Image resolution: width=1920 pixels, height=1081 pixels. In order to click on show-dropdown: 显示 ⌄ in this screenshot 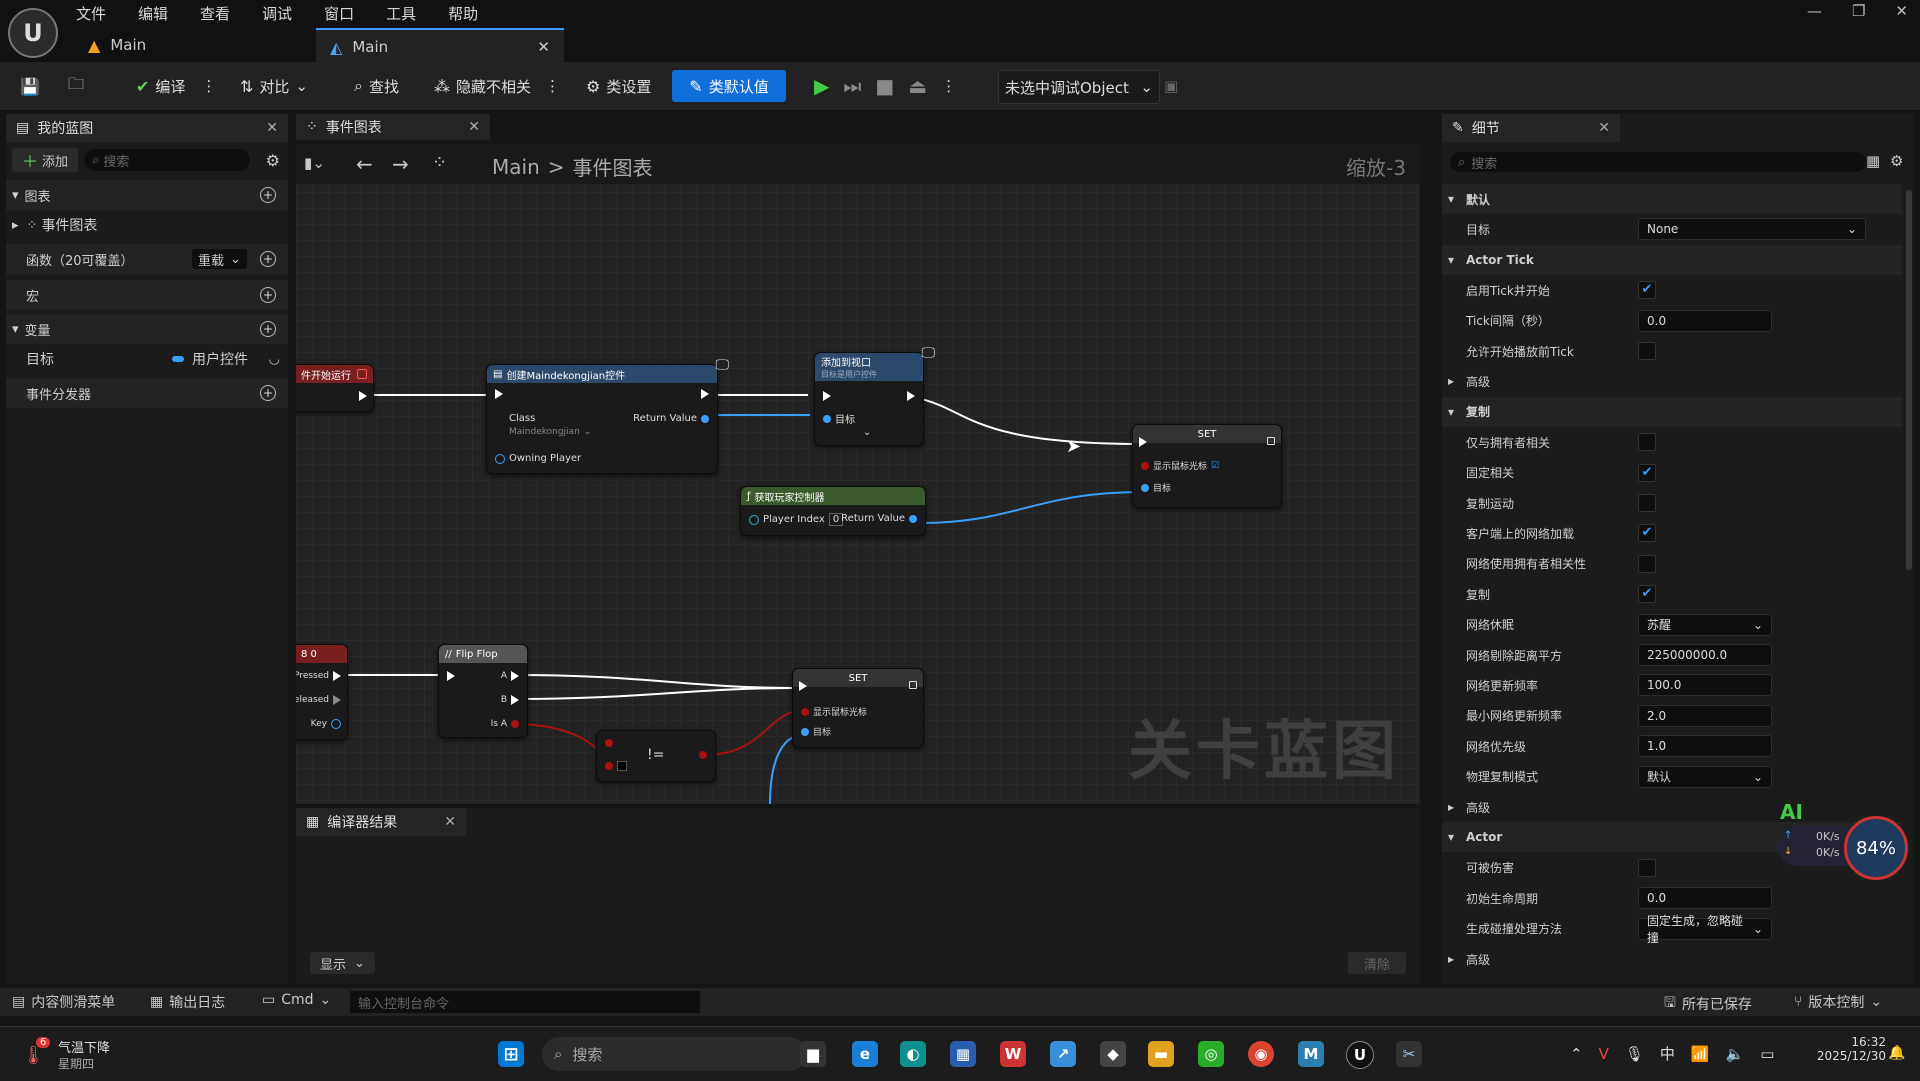, I will do `click(342, 963)`.